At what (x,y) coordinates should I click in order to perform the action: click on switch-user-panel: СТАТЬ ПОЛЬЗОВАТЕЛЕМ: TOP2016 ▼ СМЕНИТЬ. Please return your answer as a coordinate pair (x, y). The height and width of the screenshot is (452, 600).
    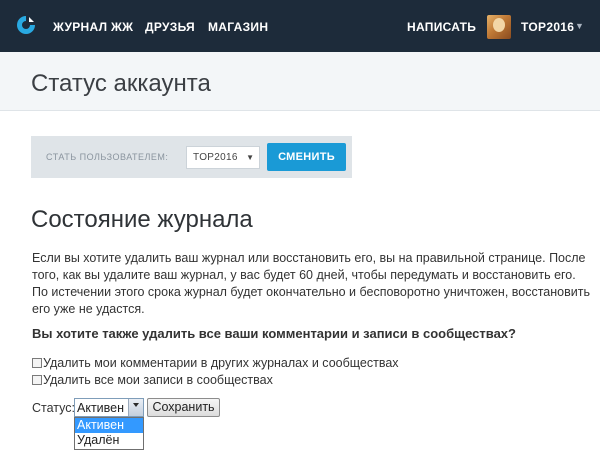
    Looking at the image, I should click on (191, 157).